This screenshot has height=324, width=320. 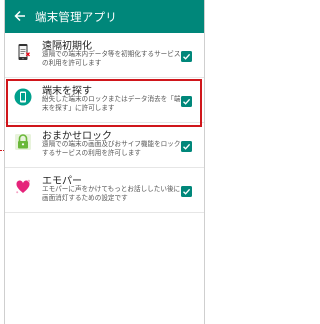 I want to click on padlock-icon, so click(x=23, y=142).